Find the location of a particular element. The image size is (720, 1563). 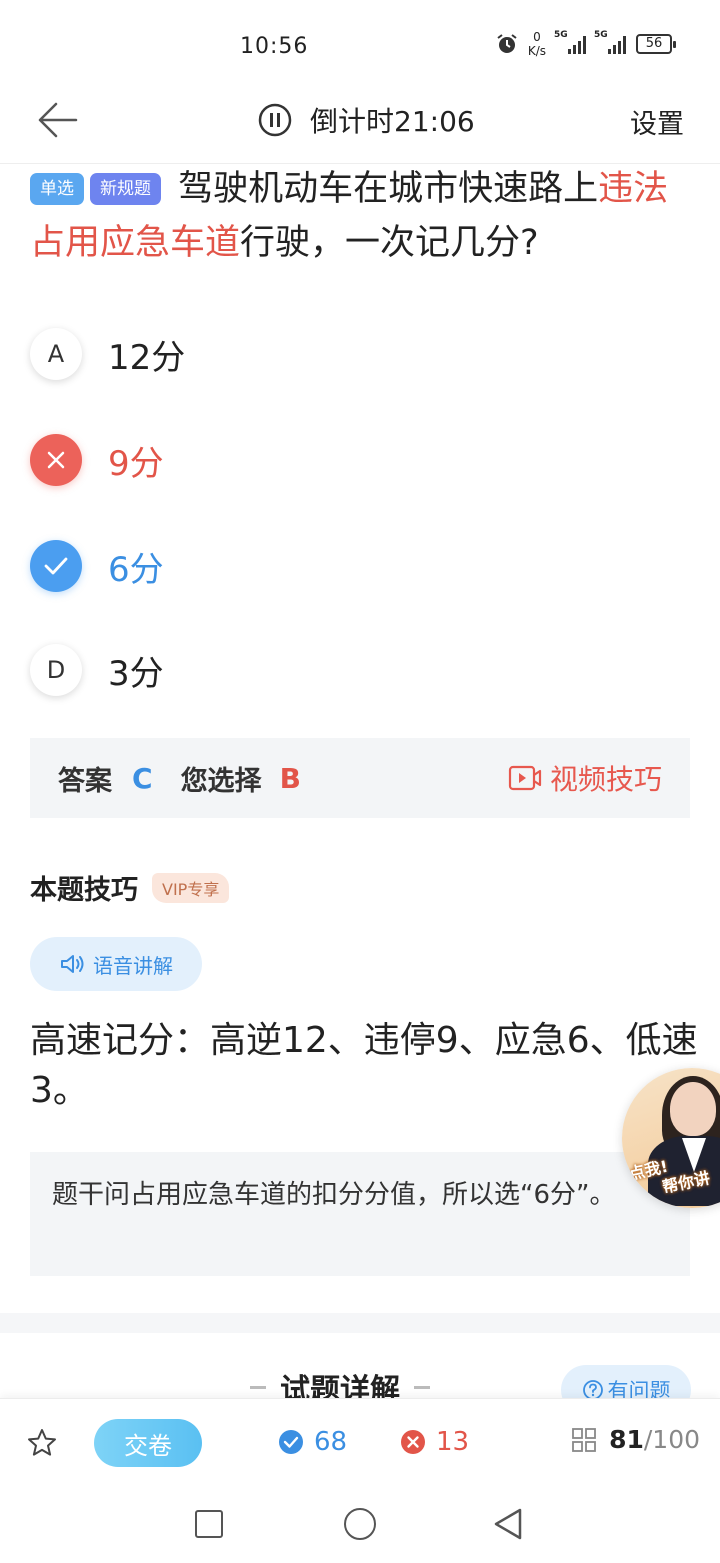

close-circle-icon is located at coordinates (413, 1442).